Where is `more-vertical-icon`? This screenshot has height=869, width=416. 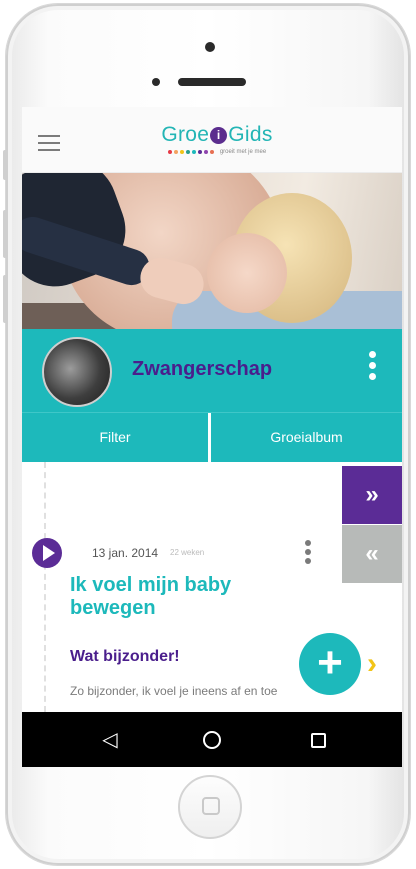 more-vertical-icon is located at coordinates (372, 371).